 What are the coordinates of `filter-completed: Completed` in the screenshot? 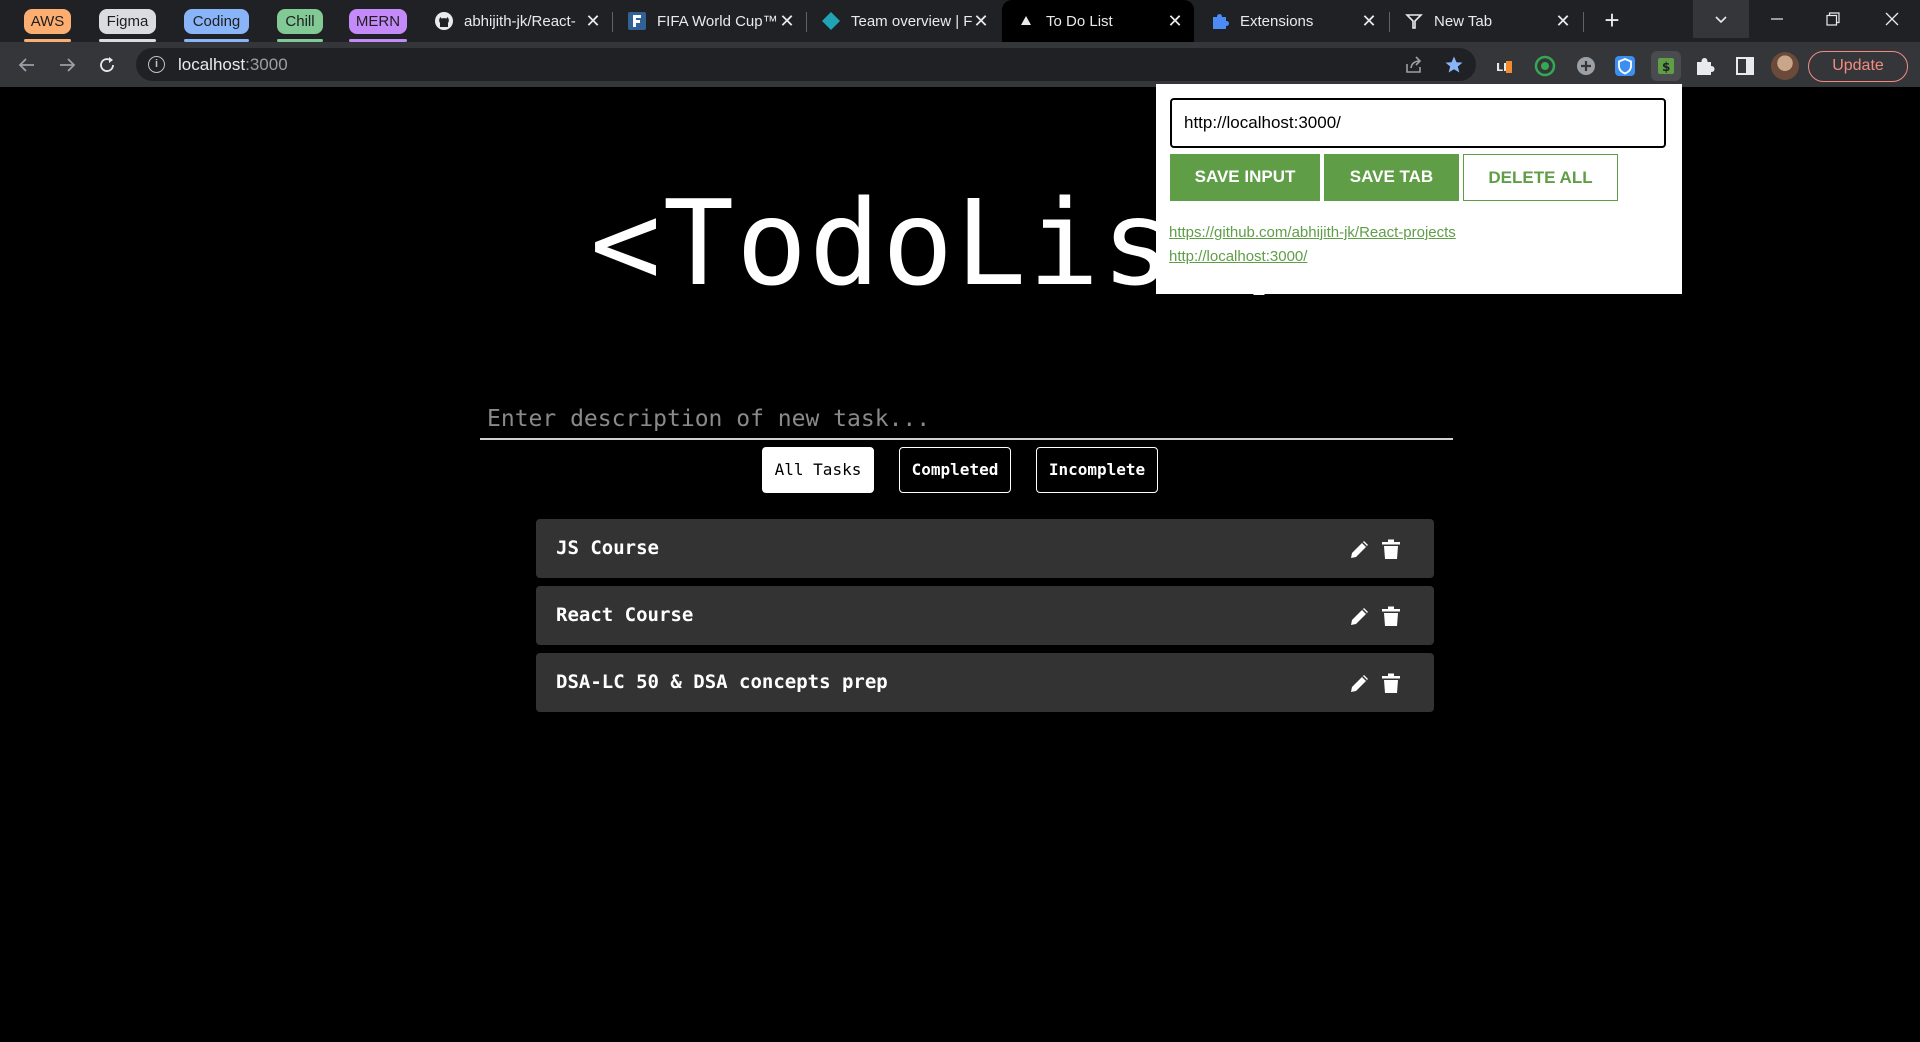 It's located at (955, 470).